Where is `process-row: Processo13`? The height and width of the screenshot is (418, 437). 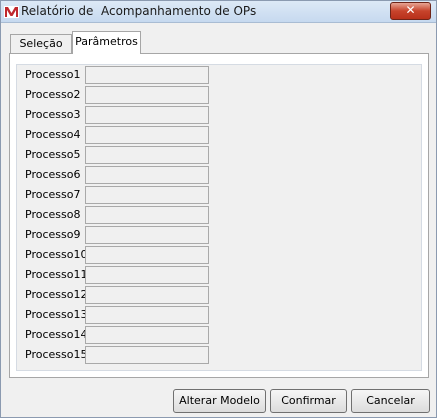 process-row: Processo13 is located at coordinates (117, 315).